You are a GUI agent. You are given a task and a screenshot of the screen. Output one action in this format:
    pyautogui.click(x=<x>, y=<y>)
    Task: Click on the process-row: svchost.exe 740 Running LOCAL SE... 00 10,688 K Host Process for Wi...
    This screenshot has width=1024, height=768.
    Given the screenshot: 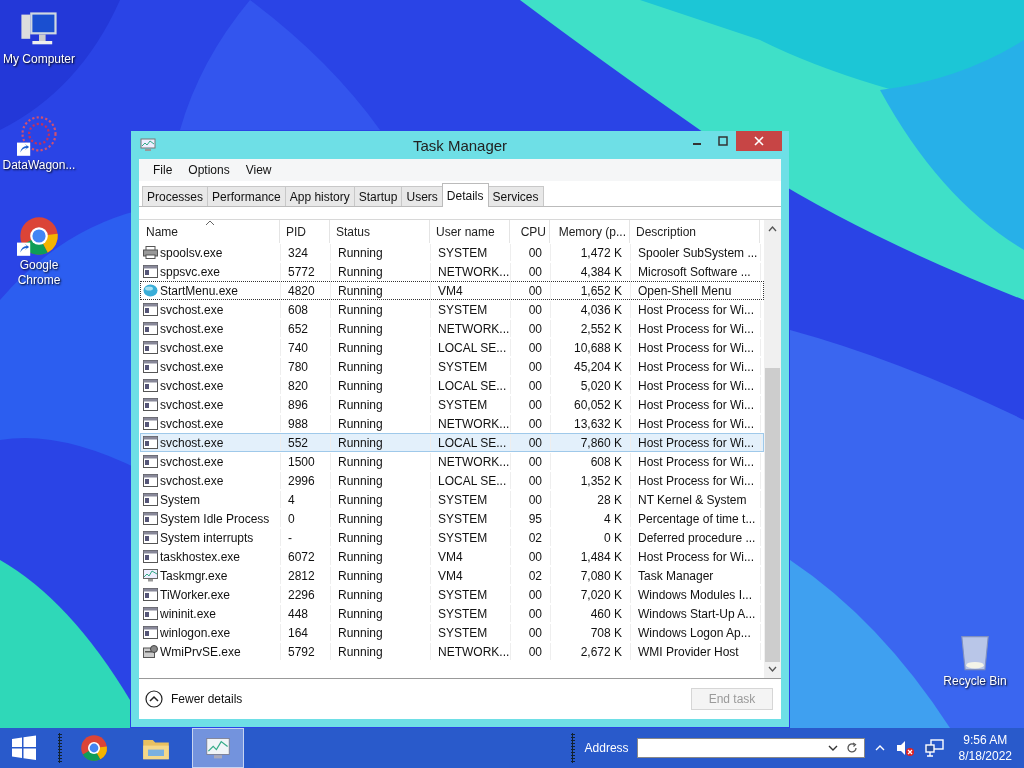 What is the action you would take?
    pyautogui.click(x=452, y=347)
    